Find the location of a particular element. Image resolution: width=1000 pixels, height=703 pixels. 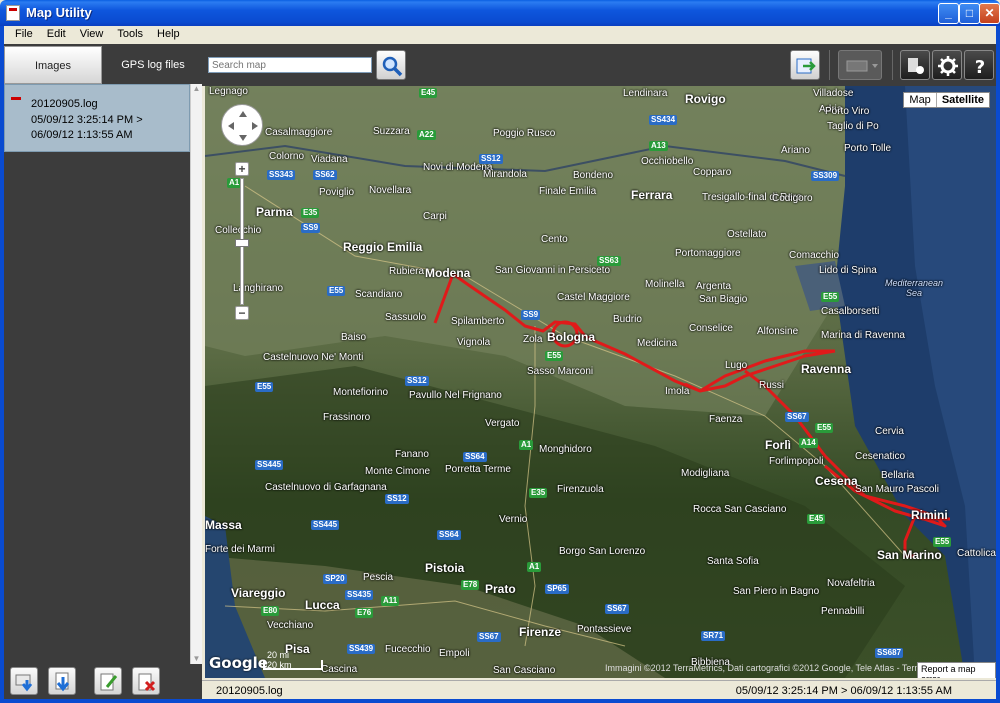

title-bar: Map Utility _ □ ✕ is located at coordinates (500, 13).